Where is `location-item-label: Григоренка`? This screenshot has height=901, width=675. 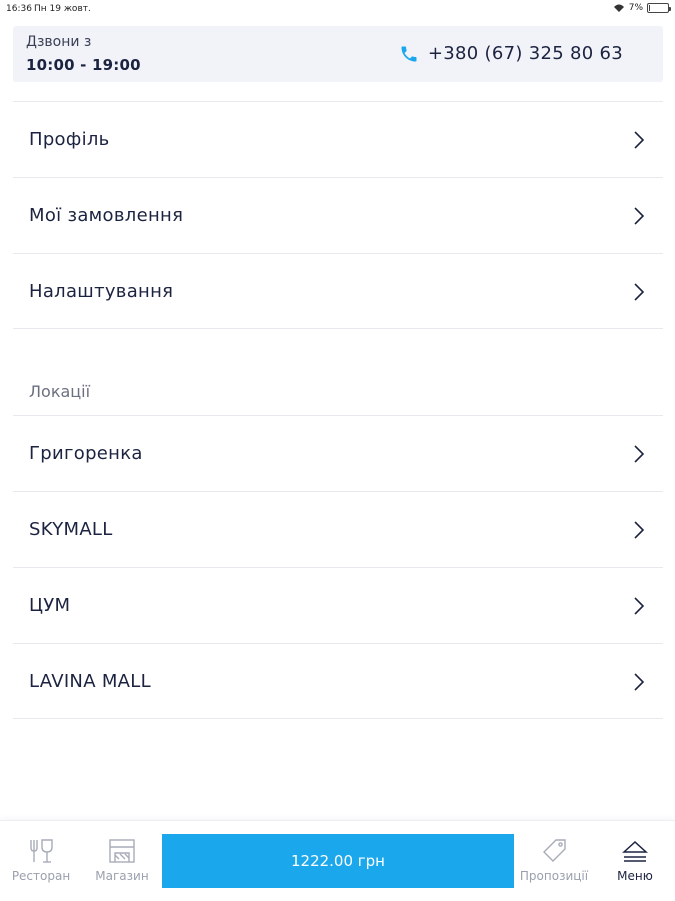
location-item-label: Григоренка is located at coordinates (86, 453).